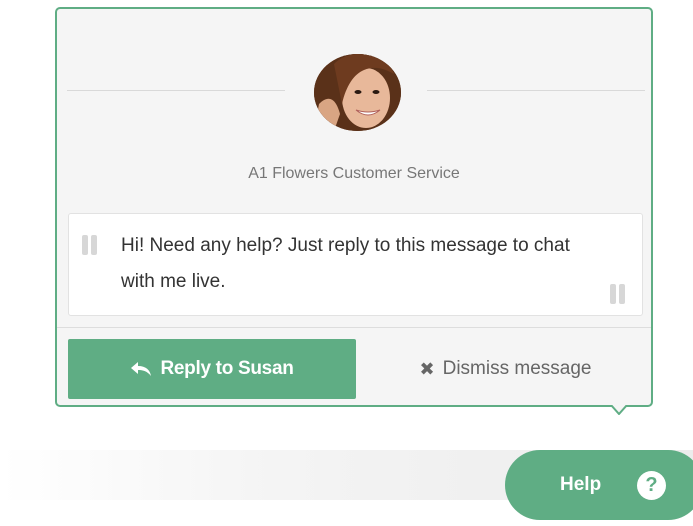  Describe the element at coordinates (176, 90) in the screenshot. I see `divider-left` at that location.